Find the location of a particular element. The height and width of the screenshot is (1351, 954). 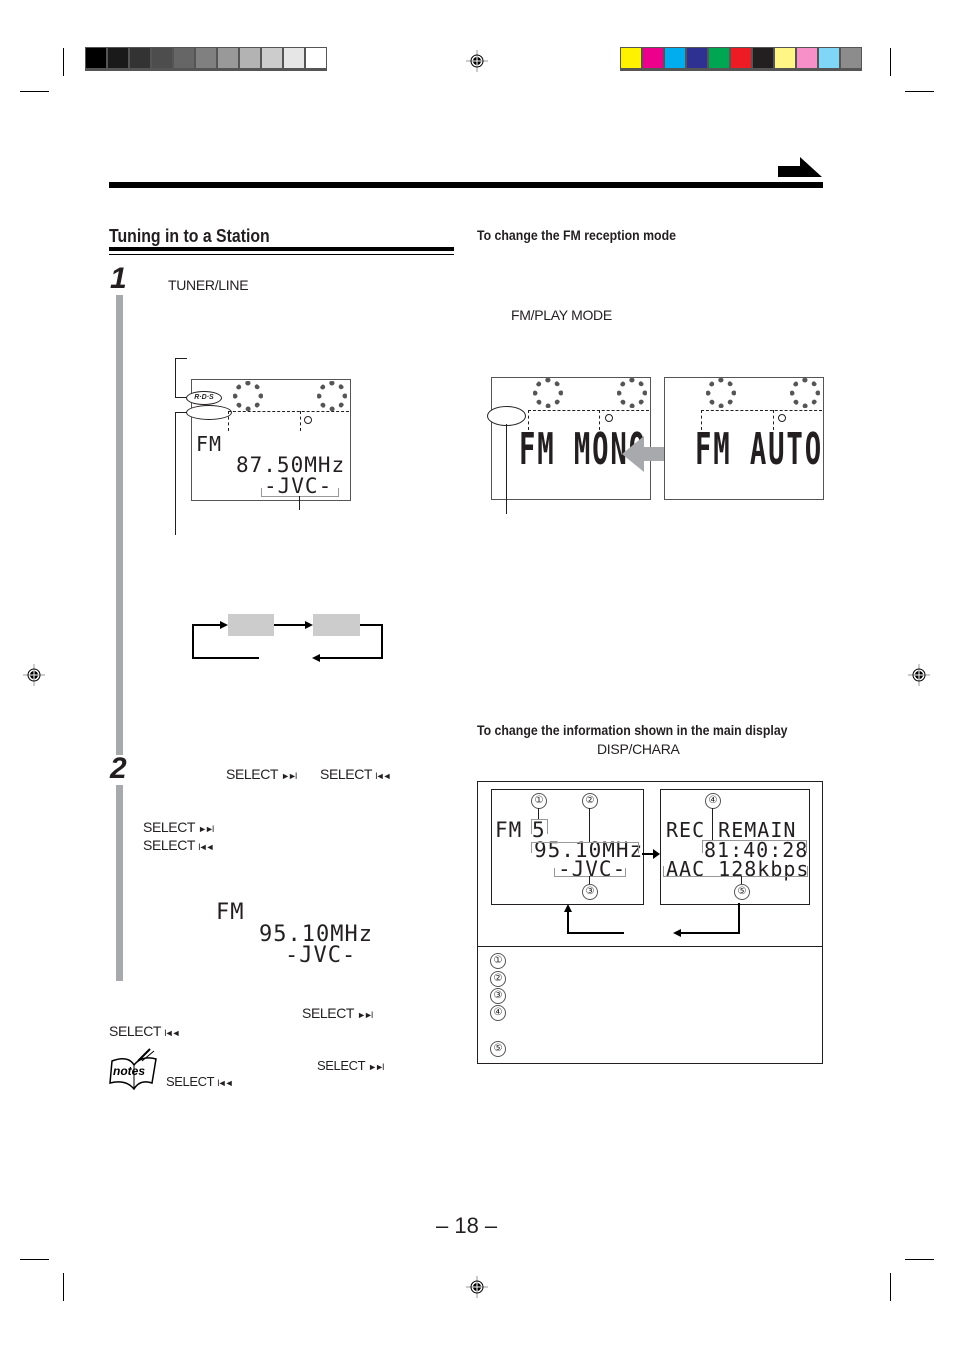

tuner-line-button-label: TUNER/LINE is located at coordinates (208, 285).